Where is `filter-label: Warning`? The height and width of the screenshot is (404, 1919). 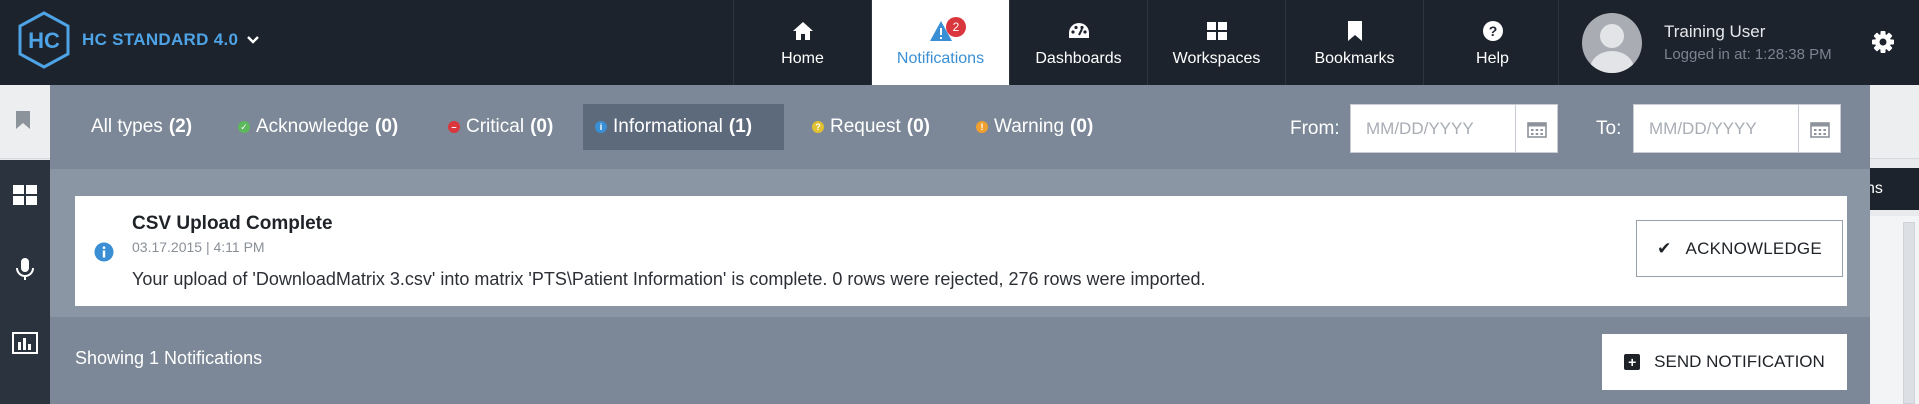
filter-label: Warning is located at coordinates (1029, 126).